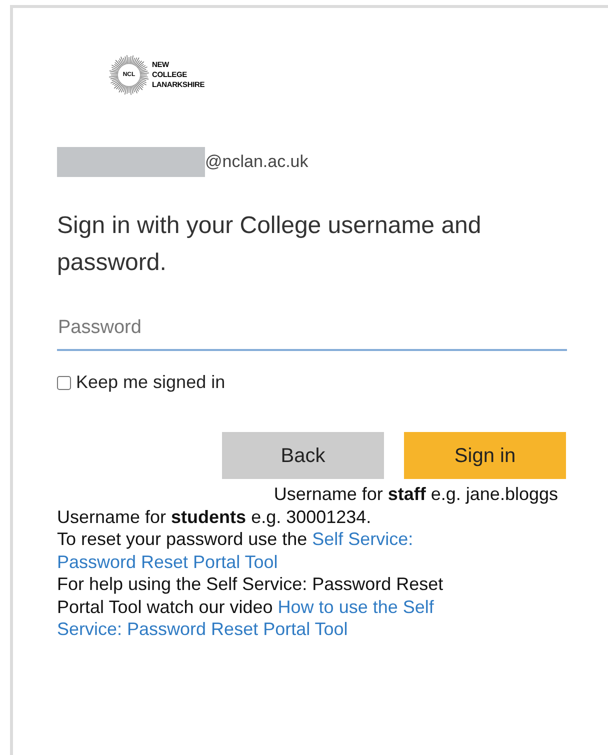 The image size is (608, 755). I want to click on help-link: Password Reset Portal Tool, so click(167, 562).